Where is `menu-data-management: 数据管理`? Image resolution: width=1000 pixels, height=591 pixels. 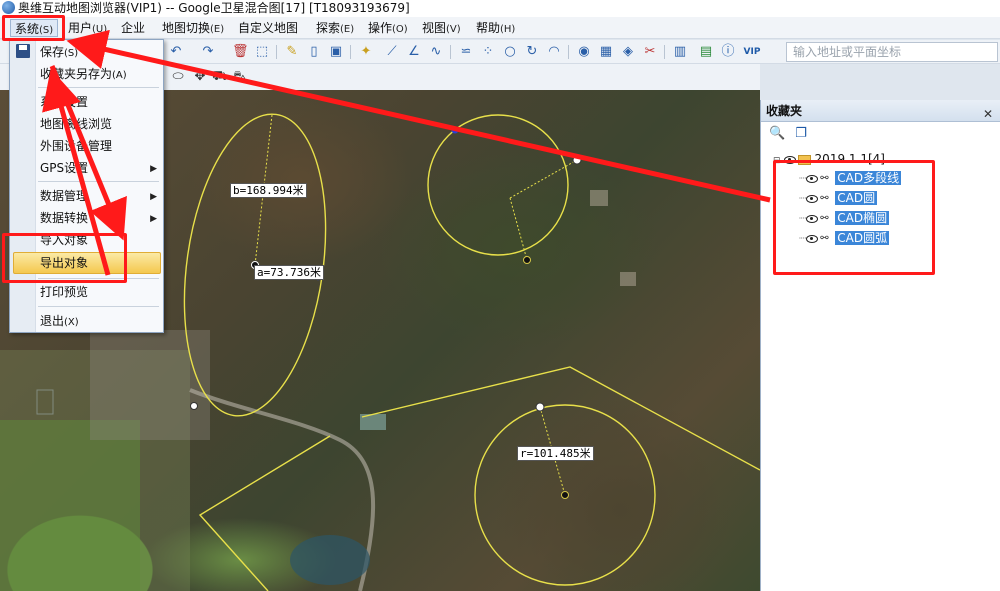 menu-data-management: 数据管理 is located at coordinates (64, 196).